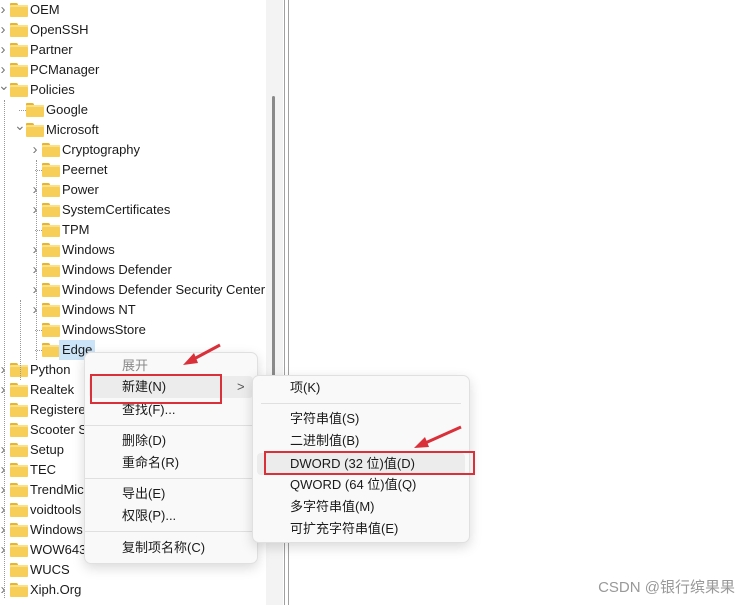 The height and width of the screenshot is (605, 749). Describe the element at coordinates (133, 210) in the screenshot. I see `tree-item: › SystemCertificates` at that location.